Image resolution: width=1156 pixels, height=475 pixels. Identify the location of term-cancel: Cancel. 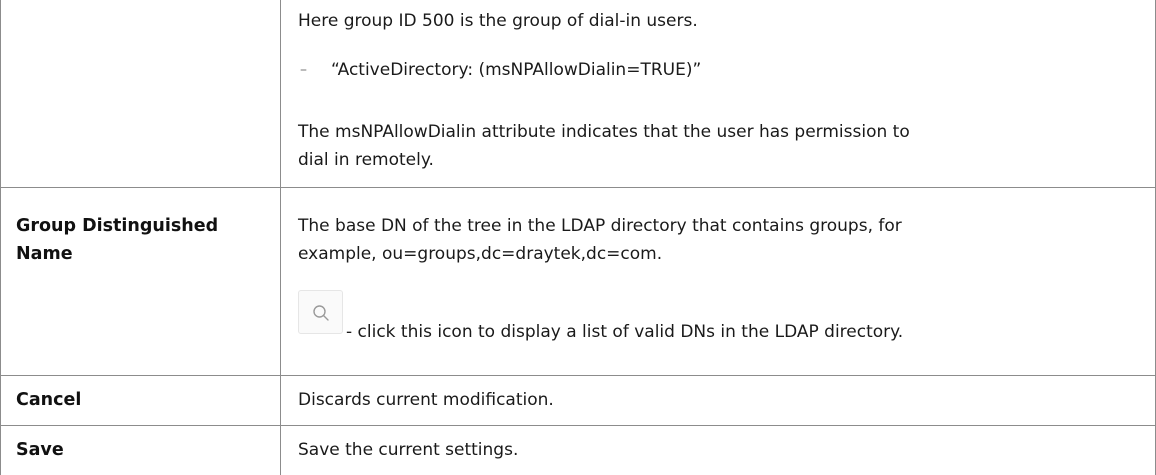
(49, 400).